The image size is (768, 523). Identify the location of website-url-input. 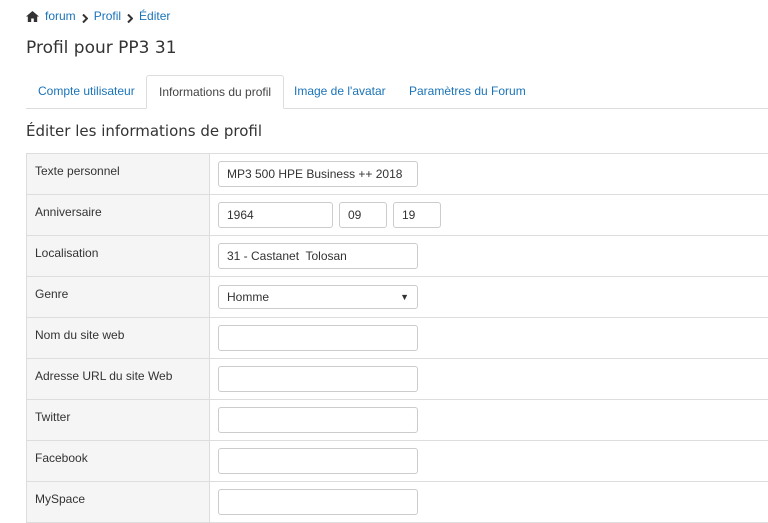
(318, 379).